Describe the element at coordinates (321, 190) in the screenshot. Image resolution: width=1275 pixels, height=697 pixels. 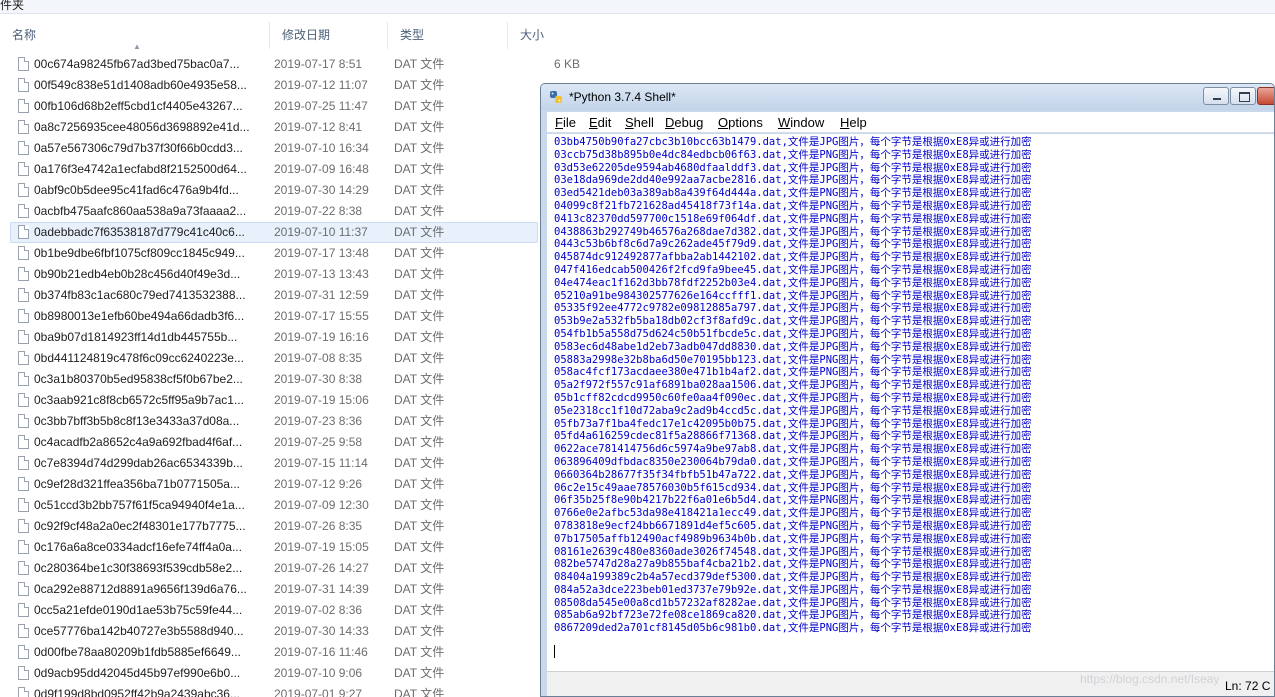
I see `file-date: 2019-07-30 14:29` at that location.